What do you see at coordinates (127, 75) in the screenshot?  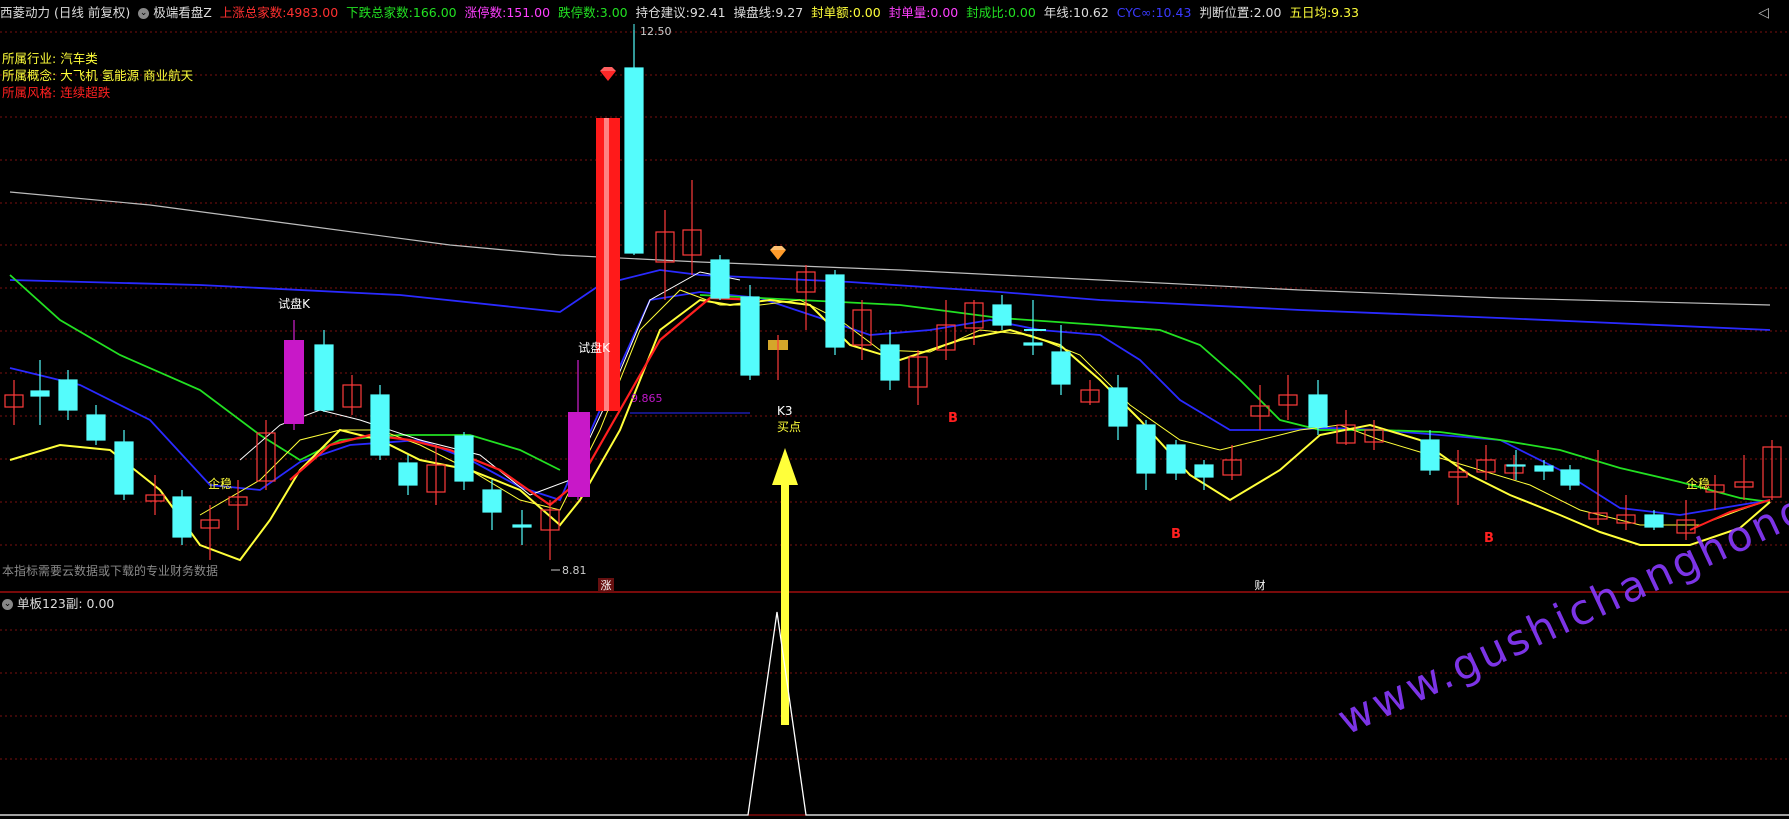 I see `concept-value: 大飞机 氢能源 商业航天` at bounding box center [127, 75].